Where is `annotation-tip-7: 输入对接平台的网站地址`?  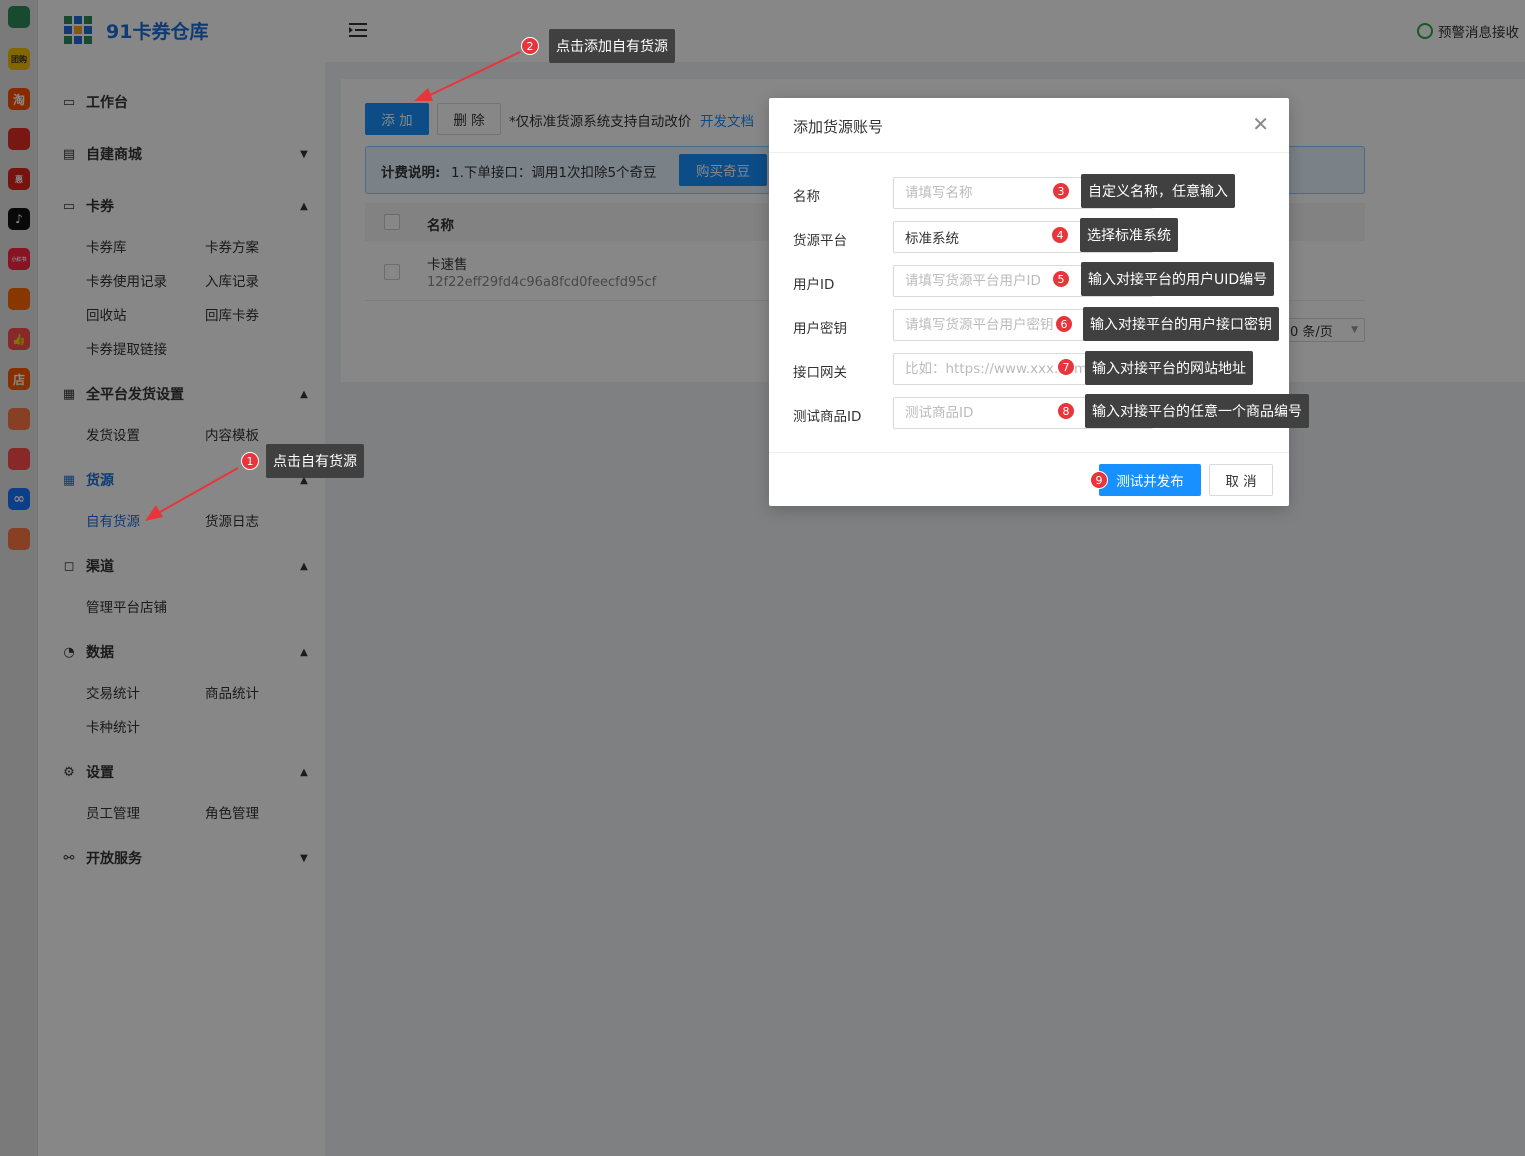
annotation-tip-7: 输入对接平台的网站地址 is located at coordinates (1169, 368).